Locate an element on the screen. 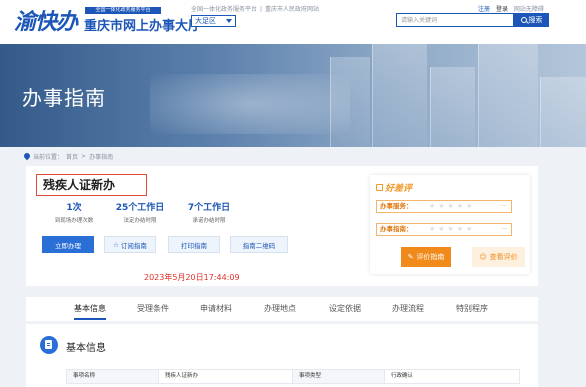  logo-mark: 渝快办 is located at coordinates (46, 20).